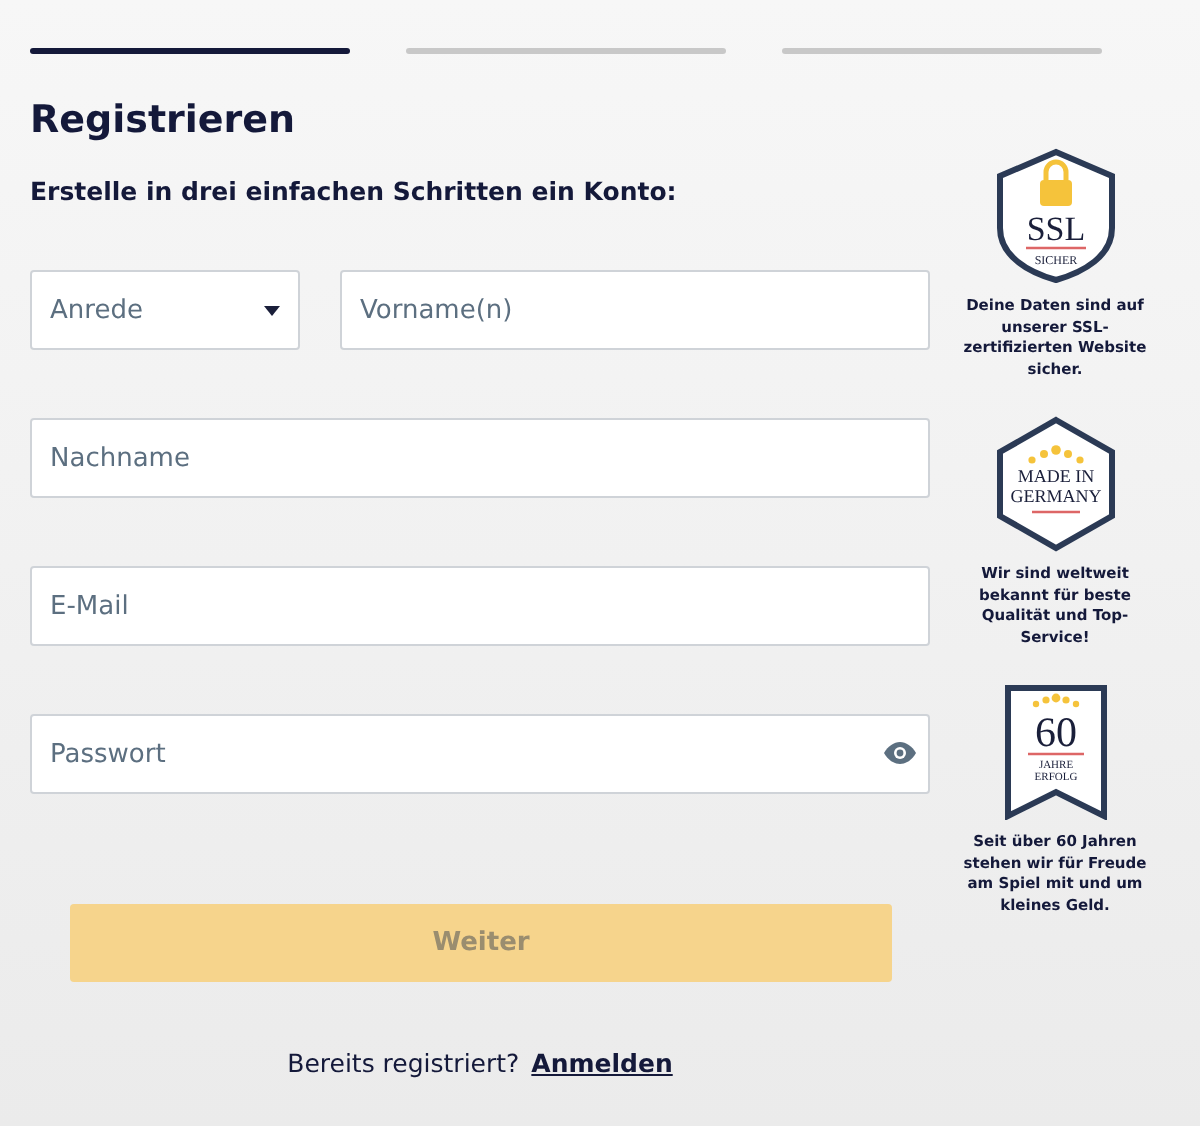 Image resolution: width=1200 pixels, height=1126 pixels. I want to click on login-link: Anmelden, so click(602, 1063).